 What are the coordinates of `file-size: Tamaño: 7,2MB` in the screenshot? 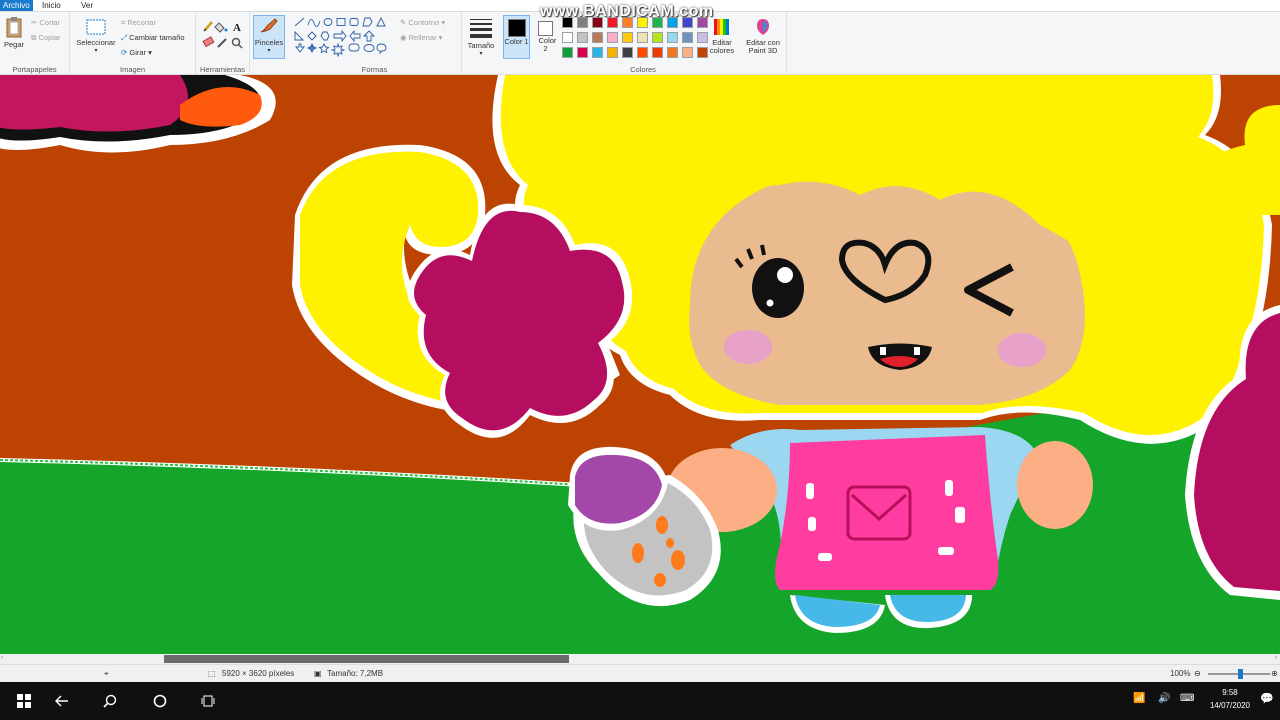 It's located at (355, 673).